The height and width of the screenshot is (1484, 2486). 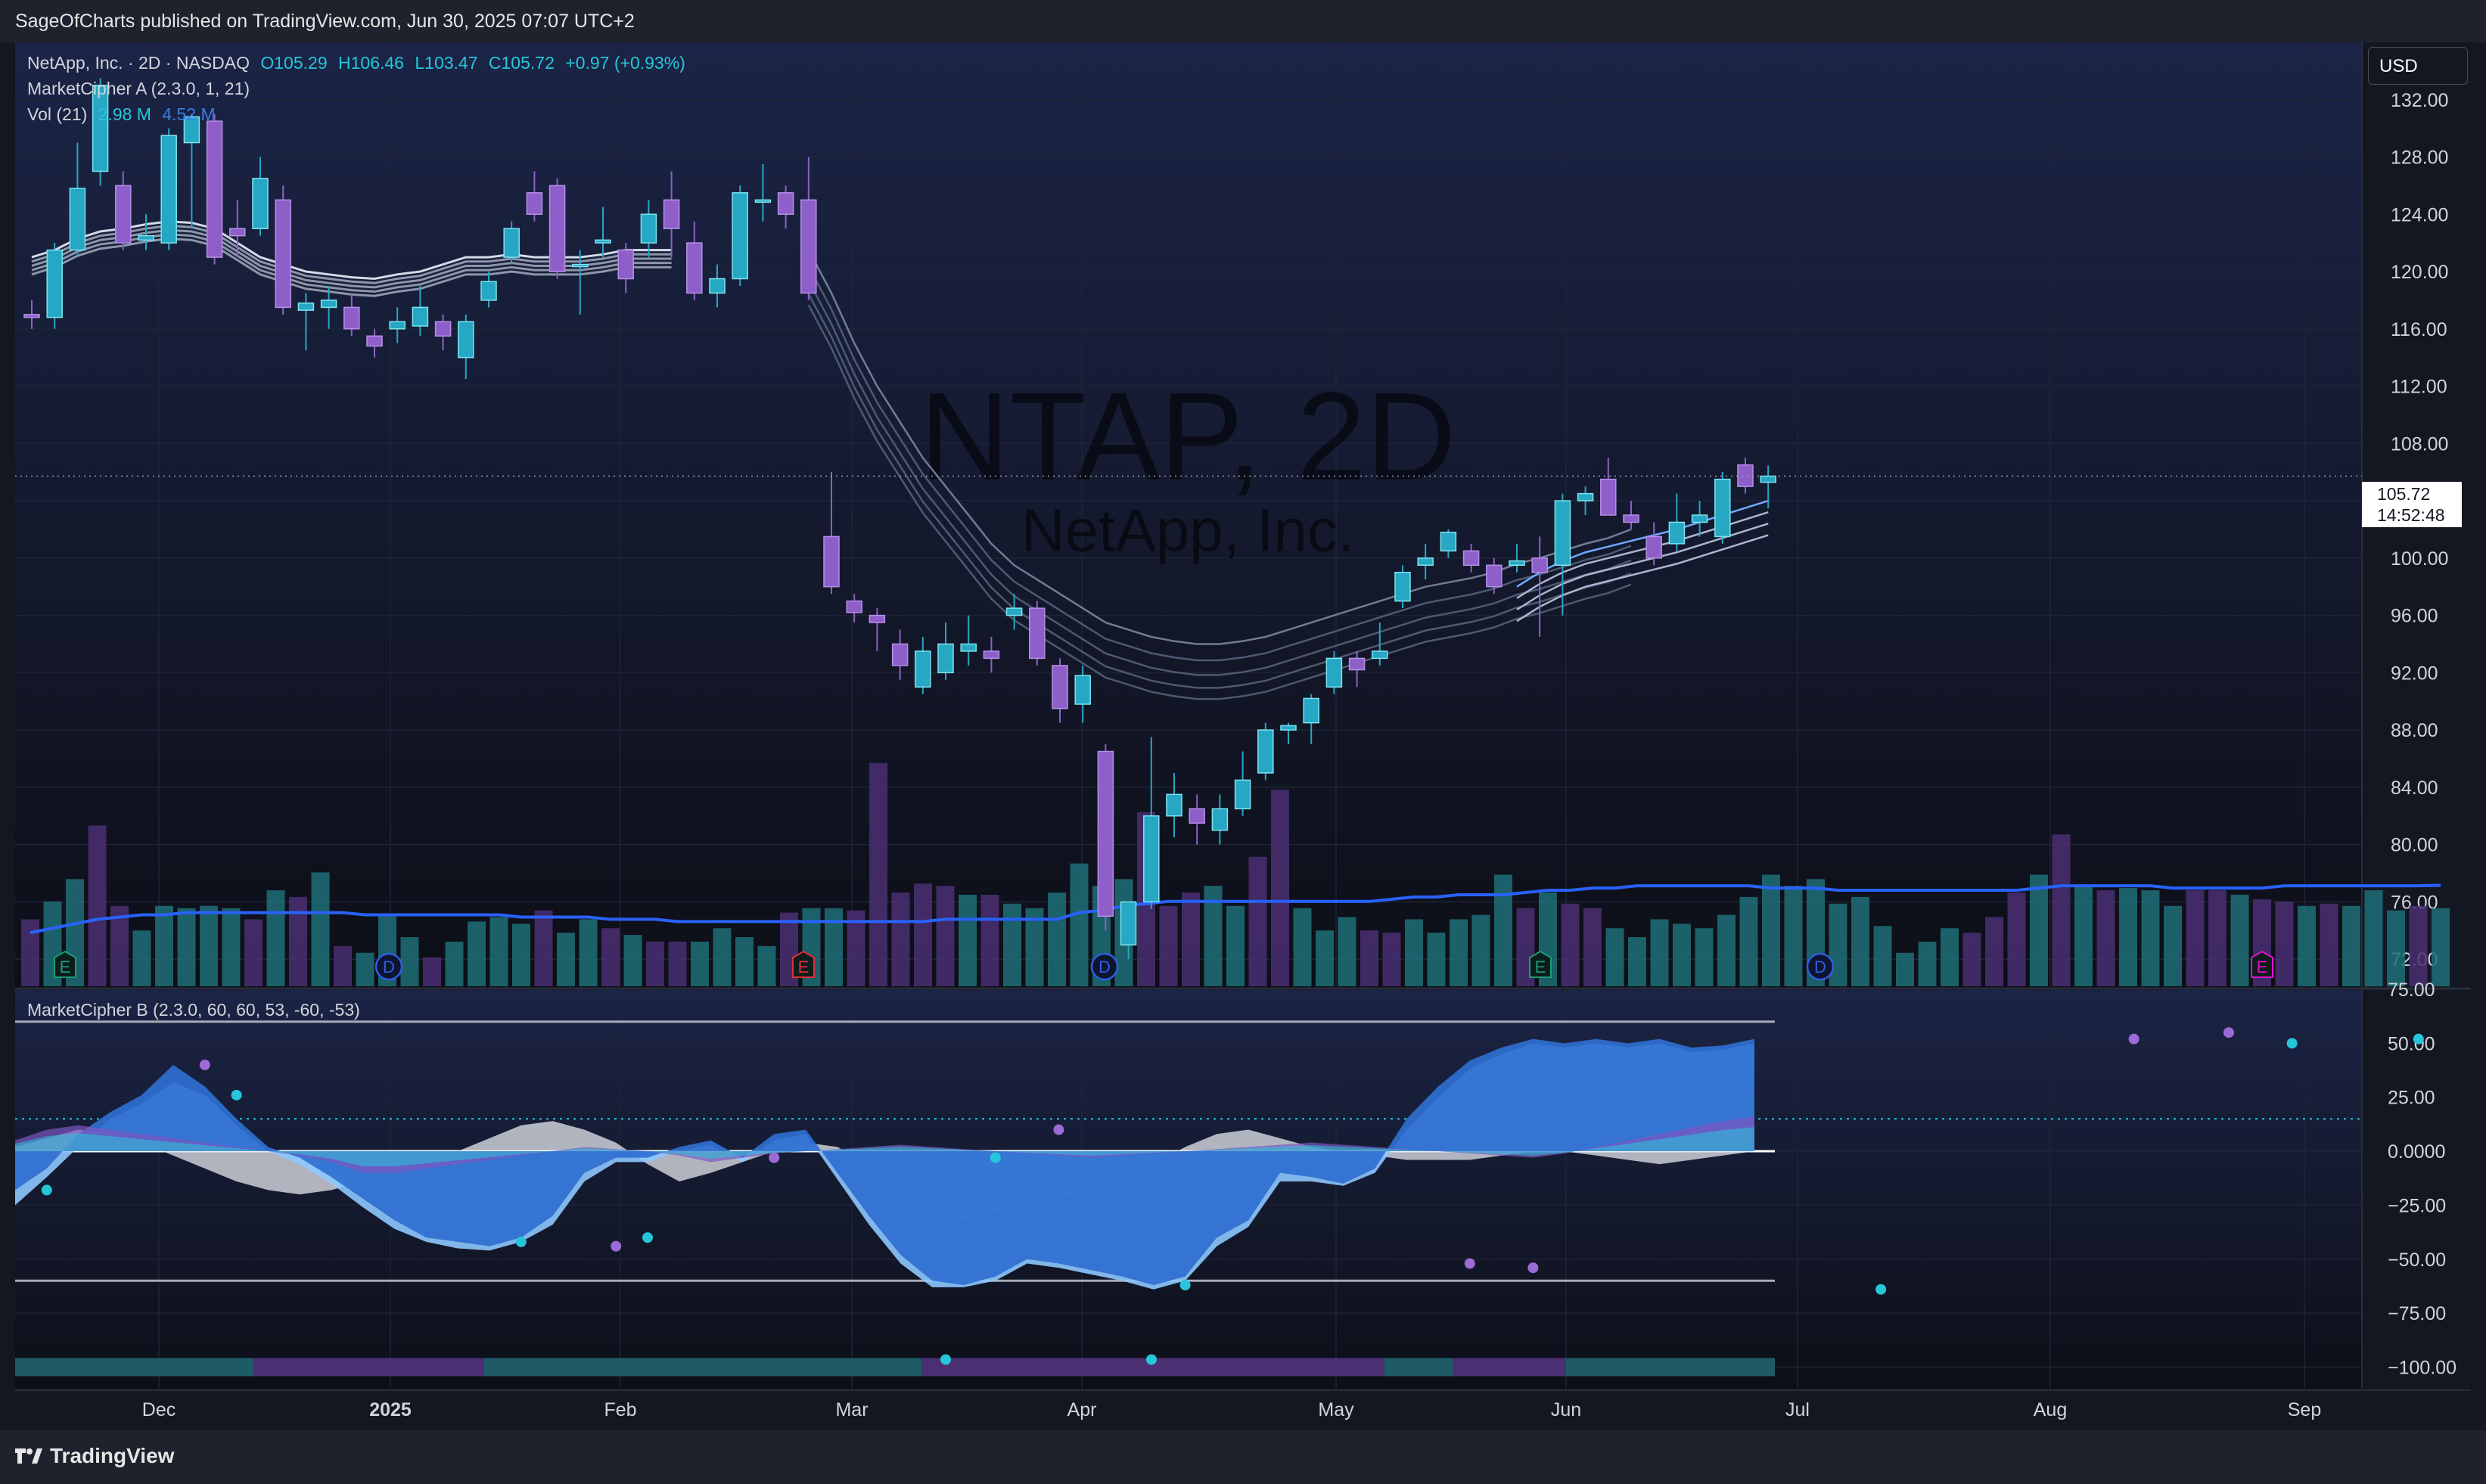 I want to click on price-axis-label: 92.00, so click(x=2414, y=673).